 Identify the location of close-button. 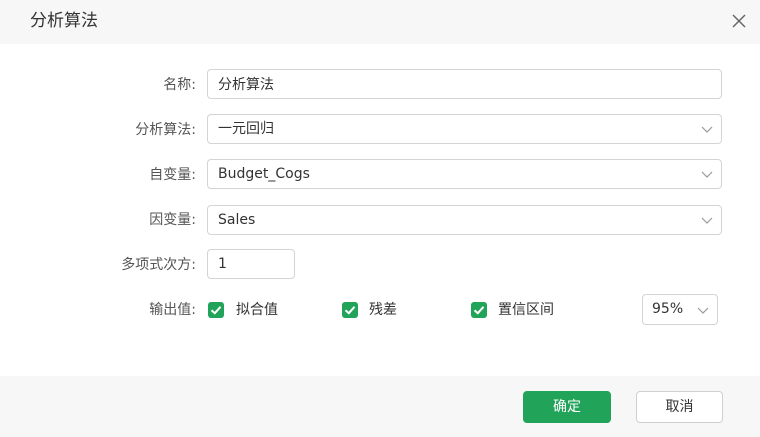
(739, 21).